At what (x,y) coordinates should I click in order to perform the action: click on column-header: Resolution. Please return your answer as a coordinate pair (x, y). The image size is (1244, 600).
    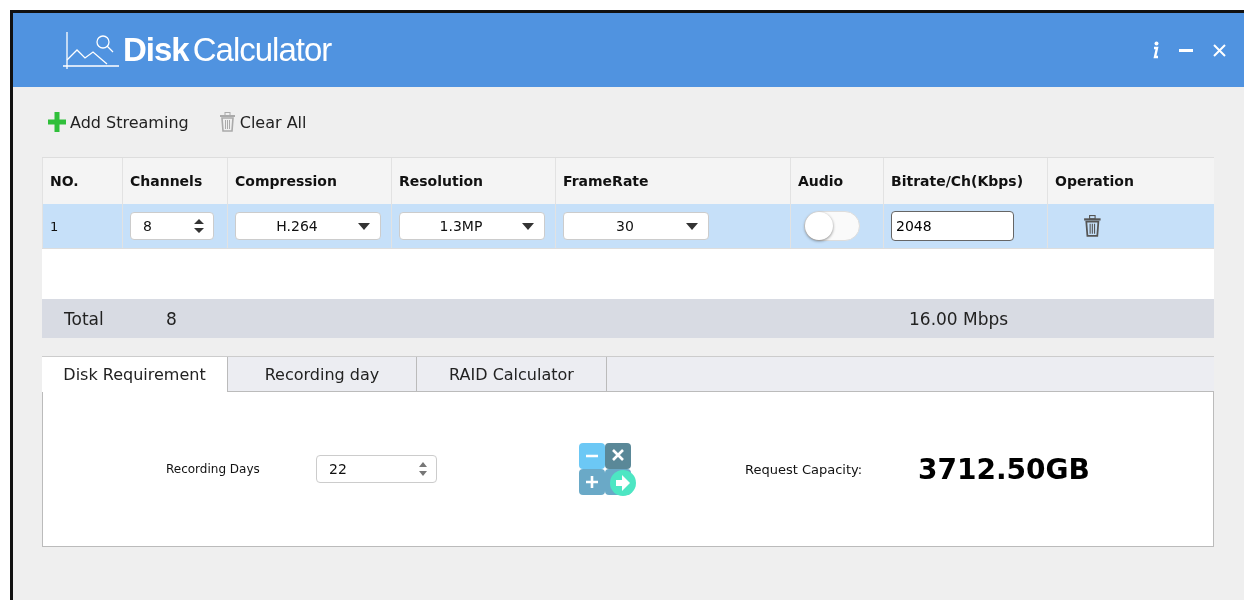
    Looking at the image, I should click on (441, 181).